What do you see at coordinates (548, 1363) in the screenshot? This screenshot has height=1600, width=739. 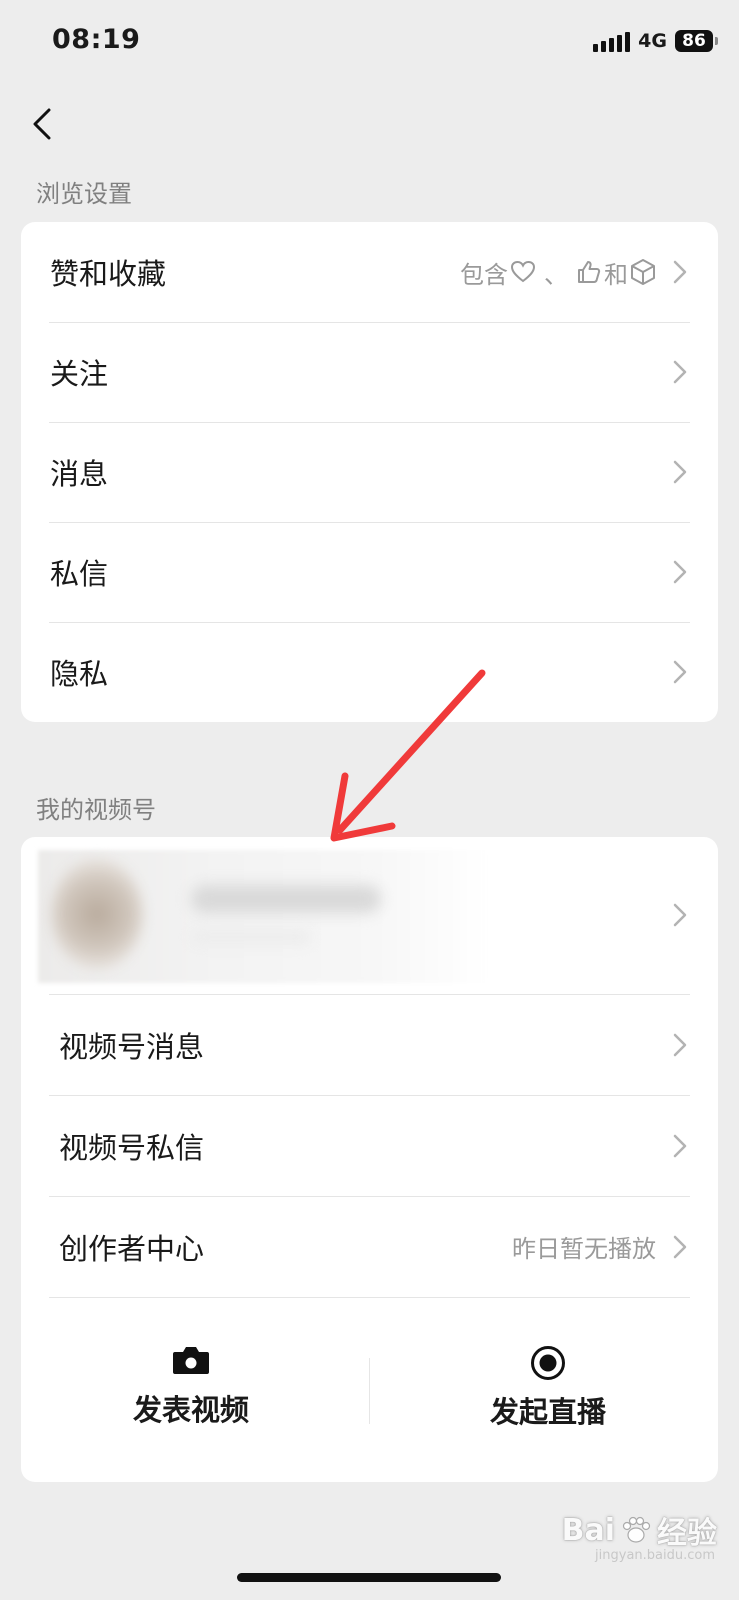 I see `record-icon` at bounding box center [548, 1363].